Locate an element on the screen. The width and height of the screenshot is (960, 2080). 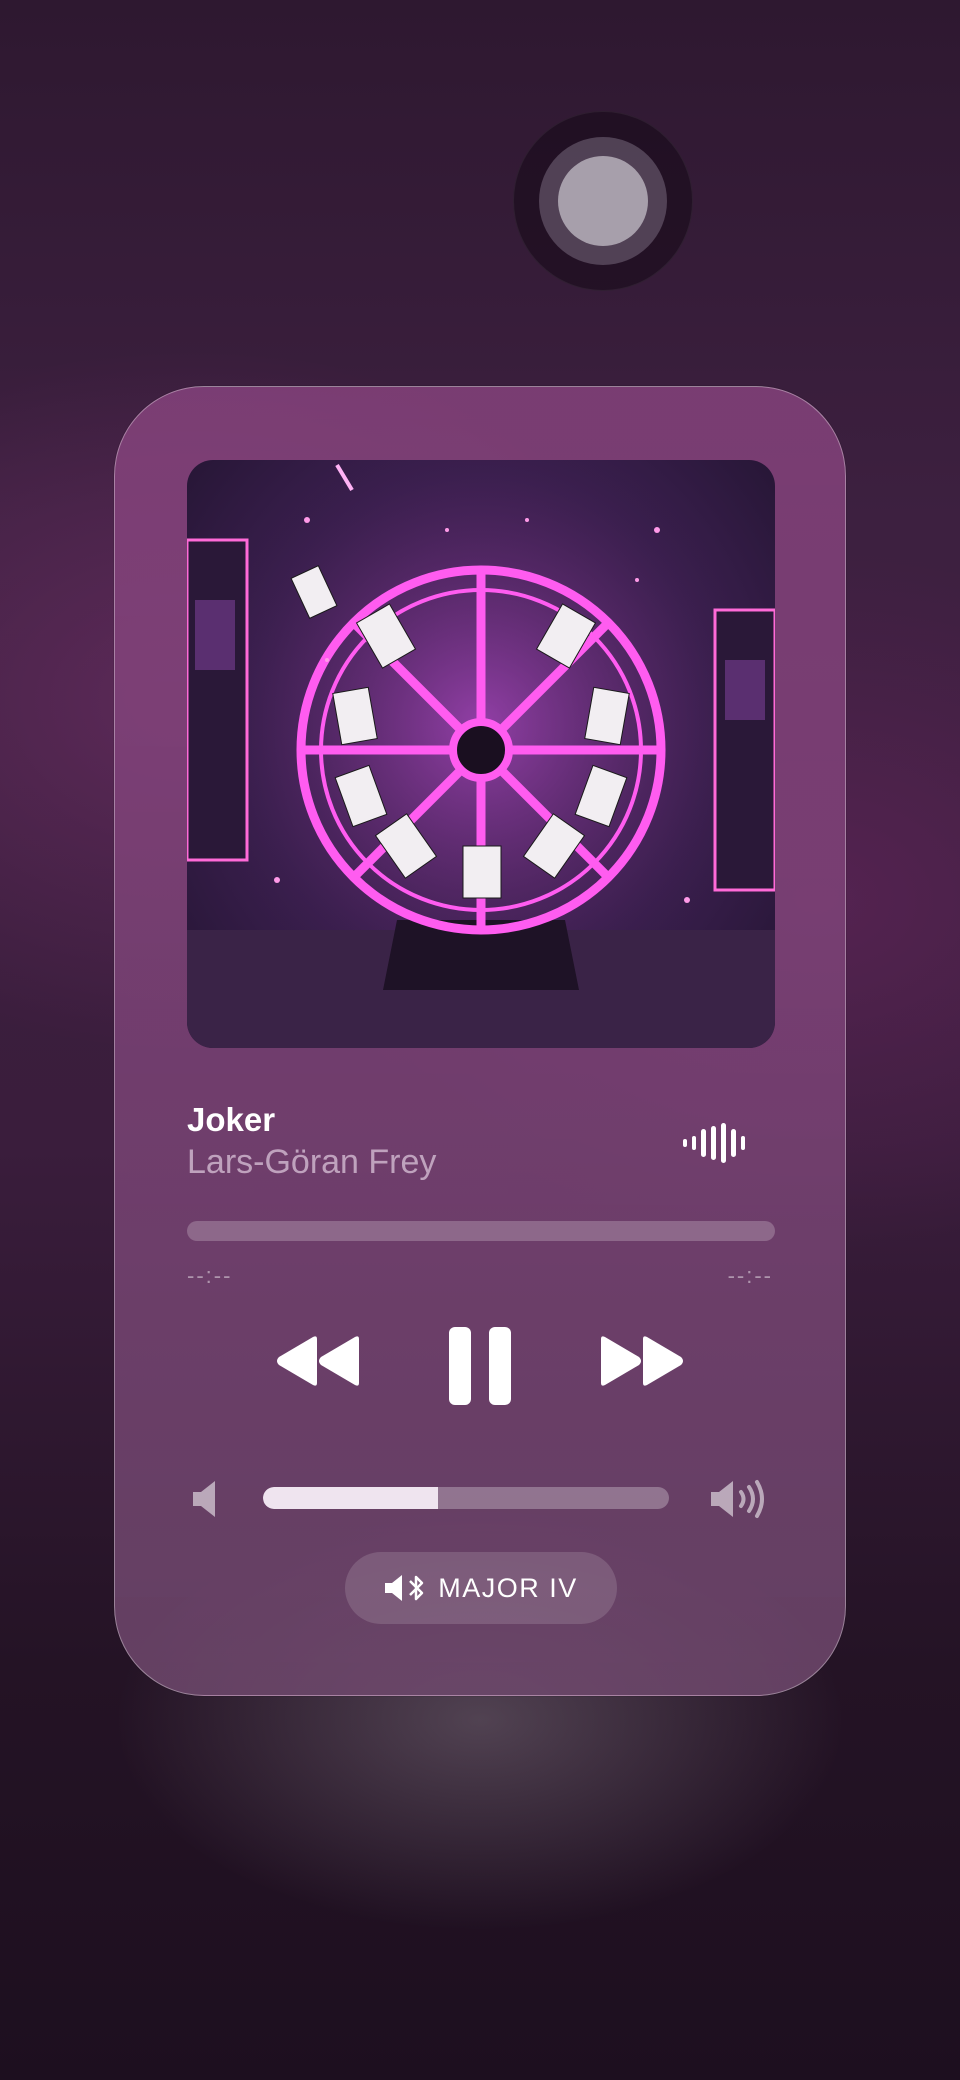
assistive-touch-button is located at coordinates (603, 201).